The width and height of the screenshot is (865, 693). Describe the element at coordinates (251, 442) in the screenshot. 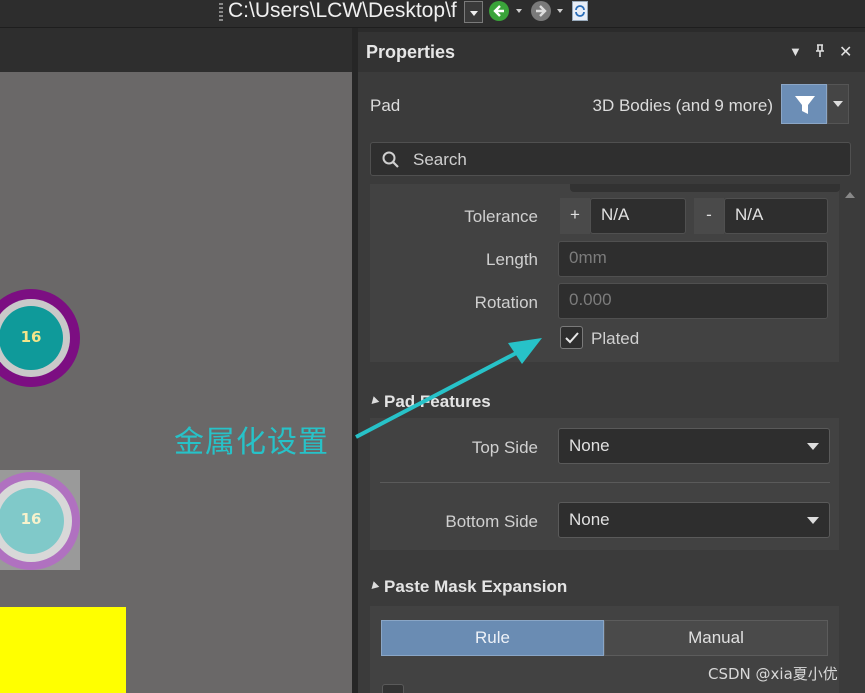

I see `annotation-text: 金属化设置` at that location.